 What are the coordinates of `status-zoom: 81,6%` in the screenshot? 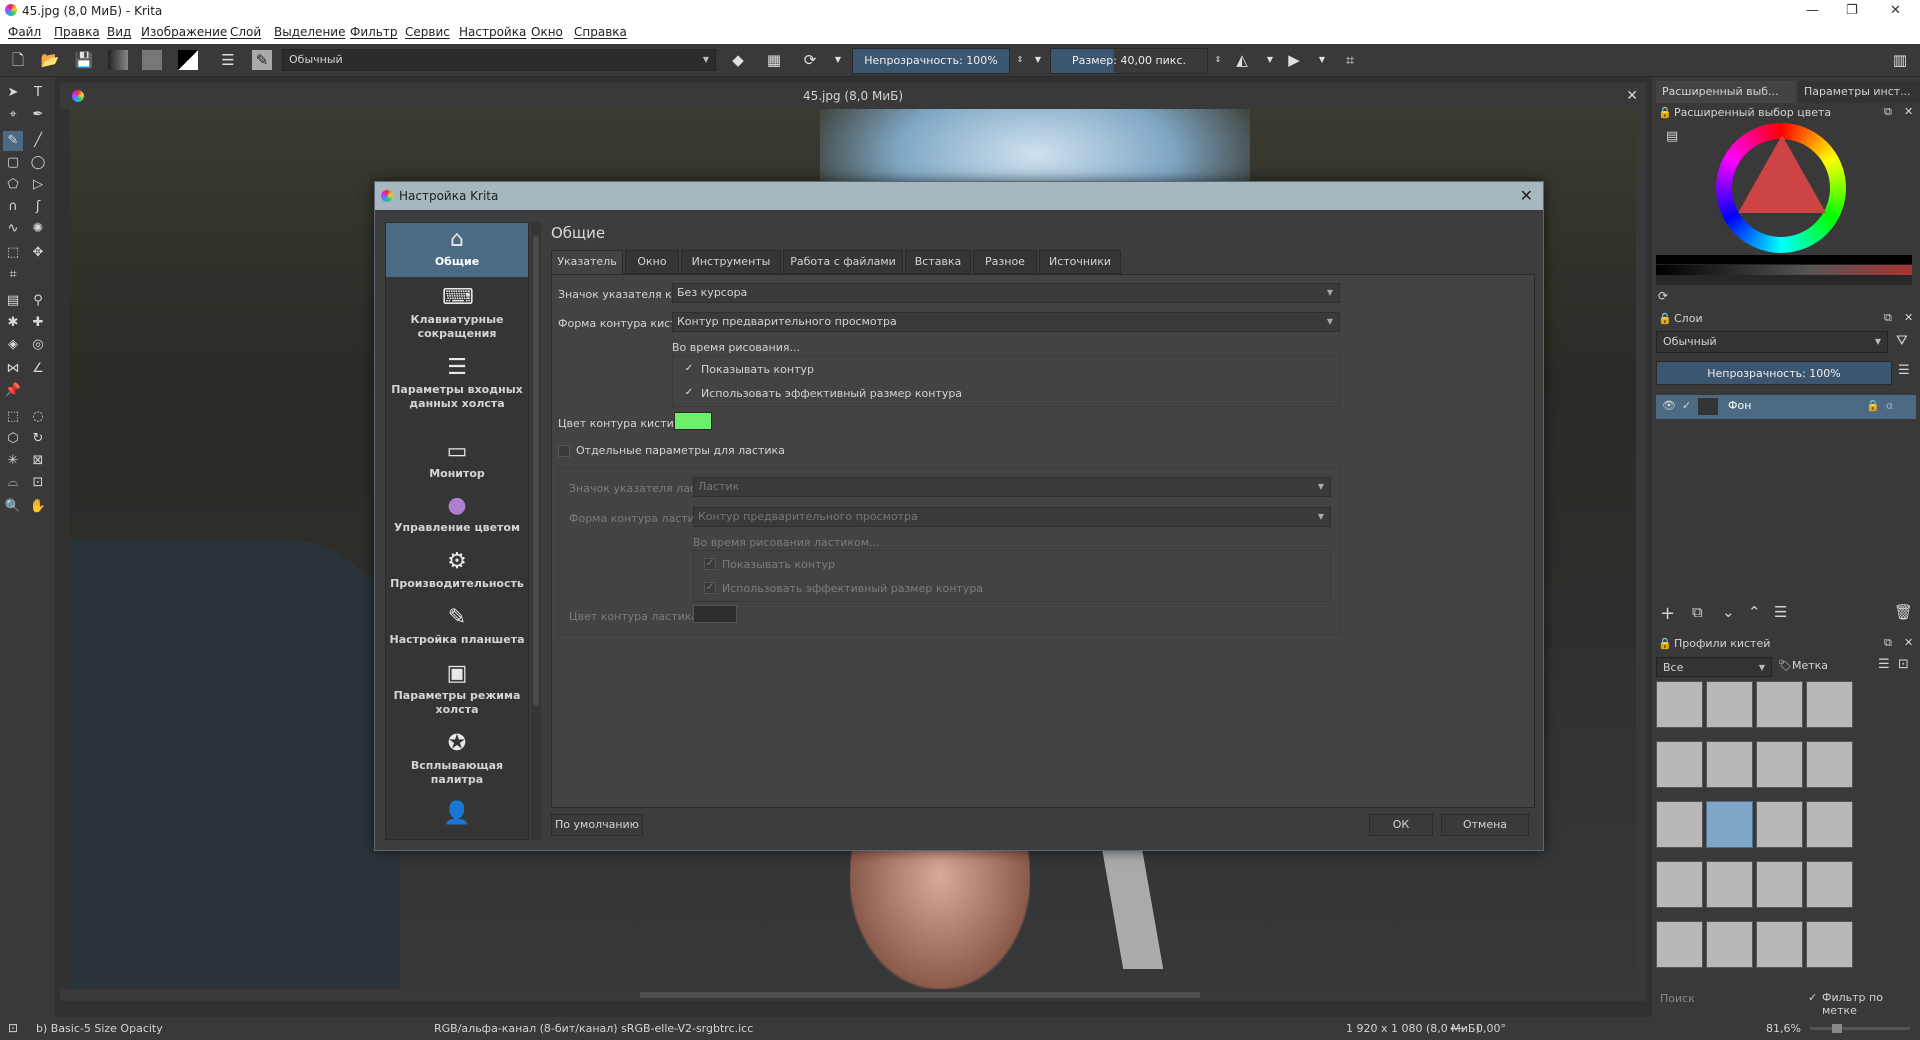 It's located at (1783, 1028).